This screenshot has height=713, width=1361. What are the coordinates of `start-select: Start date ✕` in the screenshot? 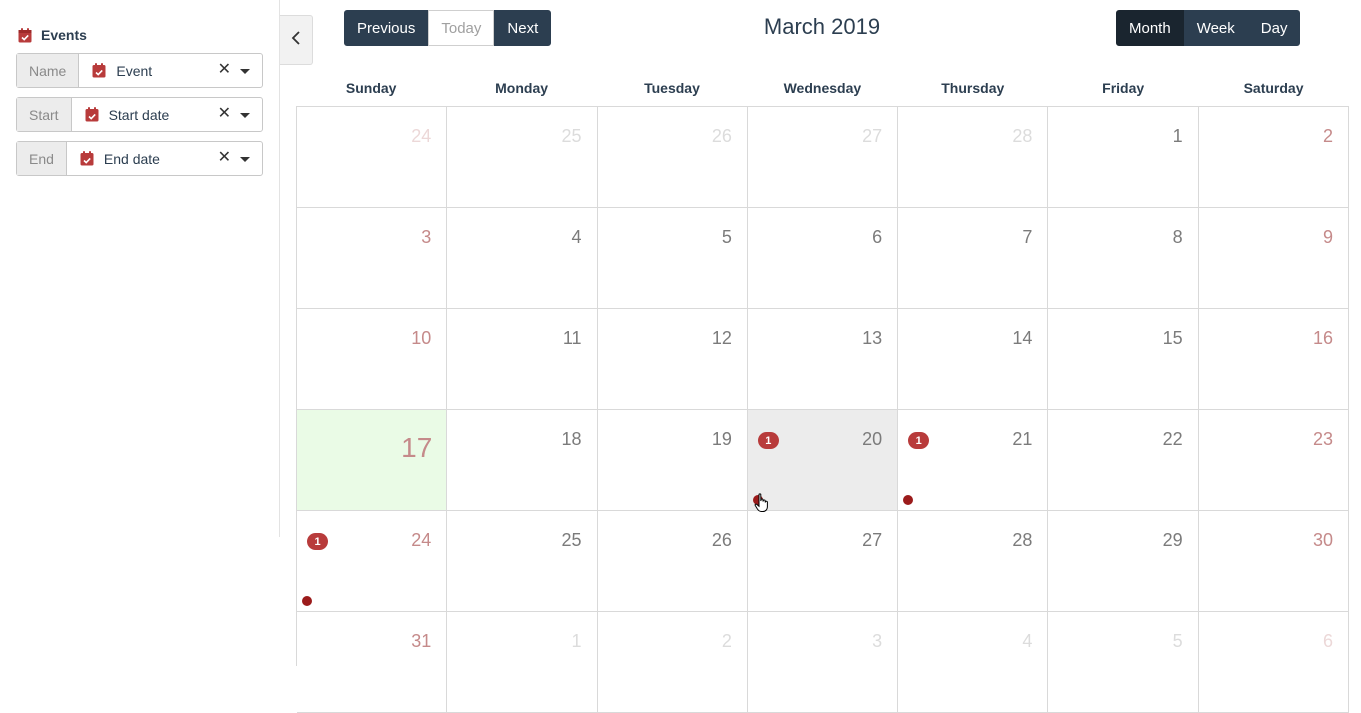 It's located at (167, 114).